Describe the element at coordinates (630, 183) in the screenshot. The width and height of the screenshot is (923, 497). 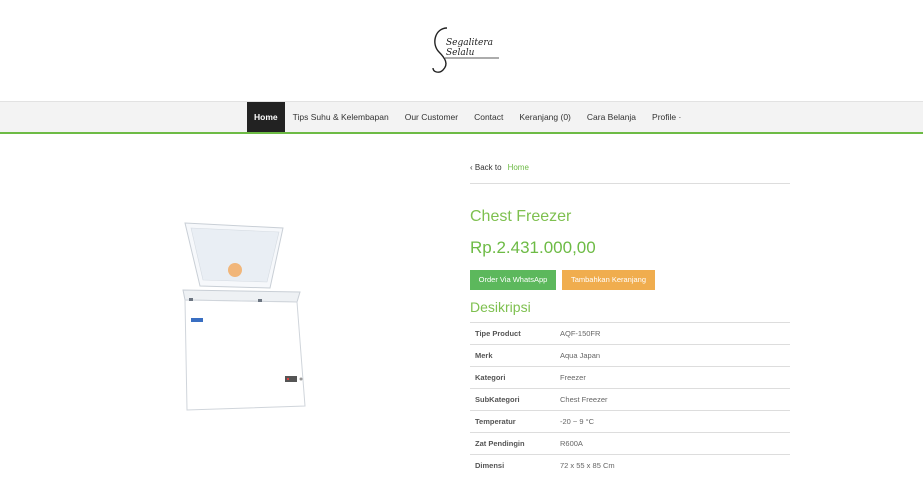
I see `divider` at that location.